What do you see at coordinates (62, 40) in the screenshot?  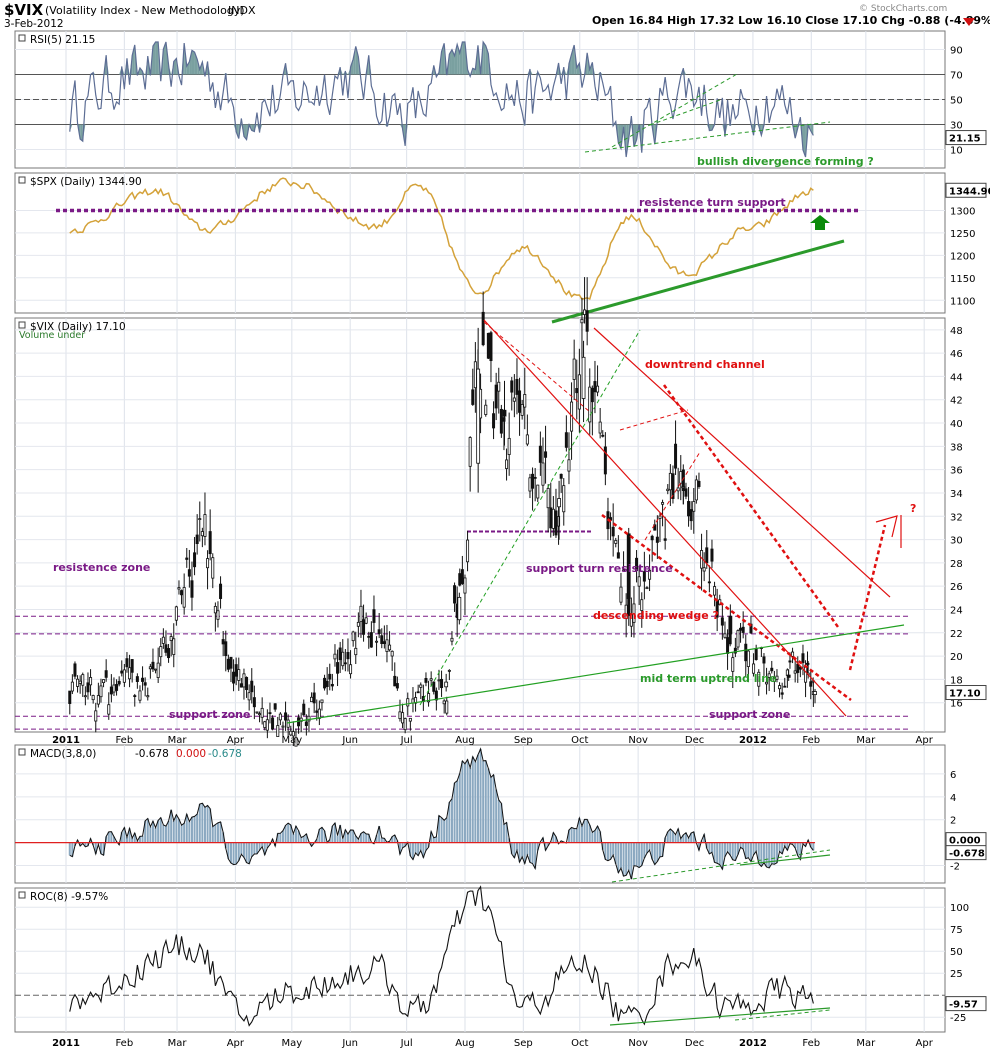 I see `rsi-title: RSI(5) 21.15` at bounding box center [62, 40].